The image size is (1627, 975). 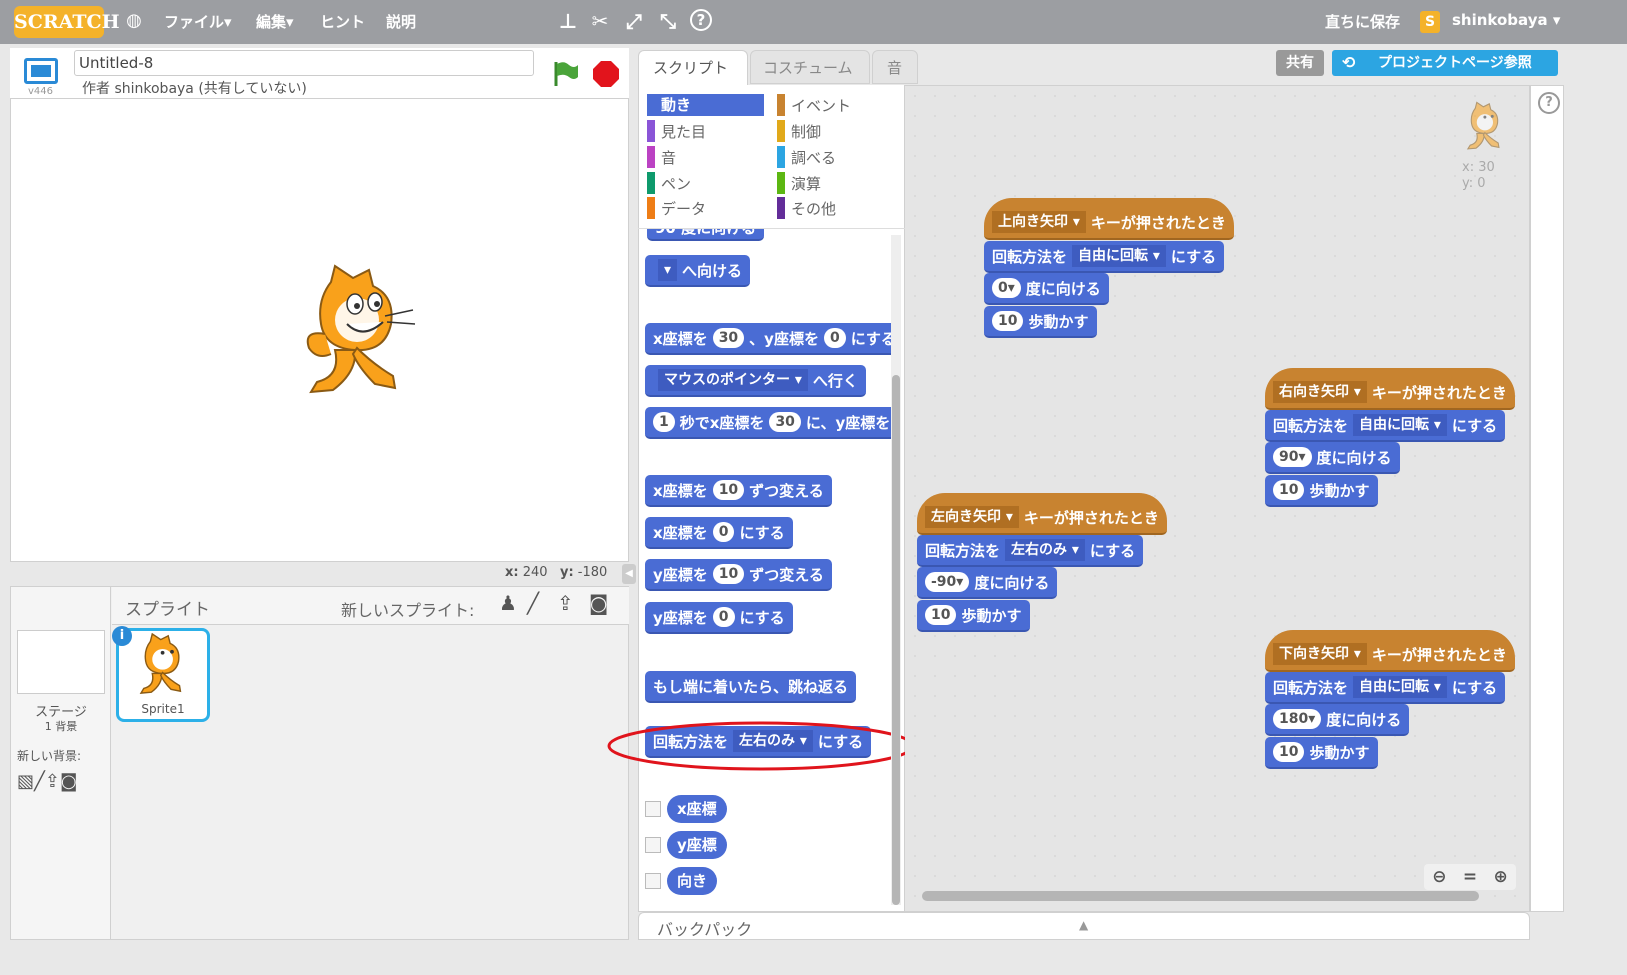 I want to click on right-rotation-style-block: 回転方法を 自由に回転 ▾ にする, so click(x=1385, y=426).